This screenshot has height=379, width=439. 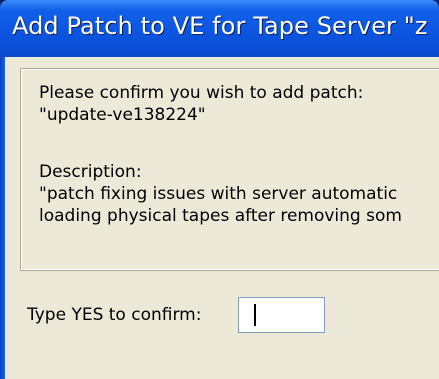 What do you see at coordinates (122, 115) in the screenshot?
I see `patch-name-text: "update-ve138224"` at bounding box center [122, 115].